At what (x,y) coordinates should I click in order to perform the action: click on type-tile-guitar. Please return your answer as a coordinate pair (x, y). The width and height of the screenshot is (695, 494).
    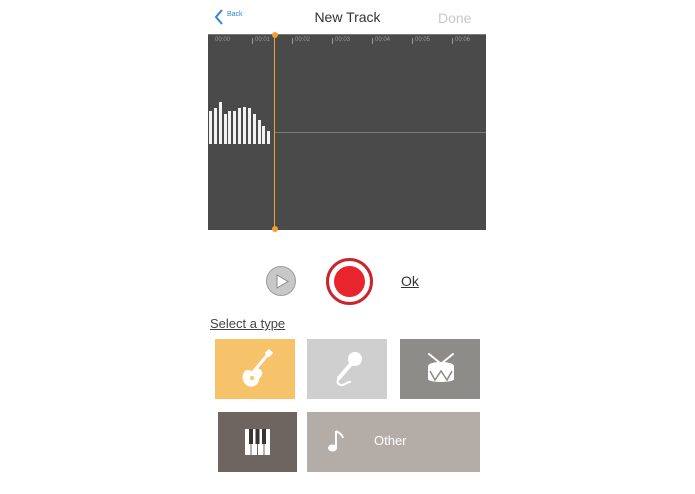
    Looking at the image, I should click on (255, 369).